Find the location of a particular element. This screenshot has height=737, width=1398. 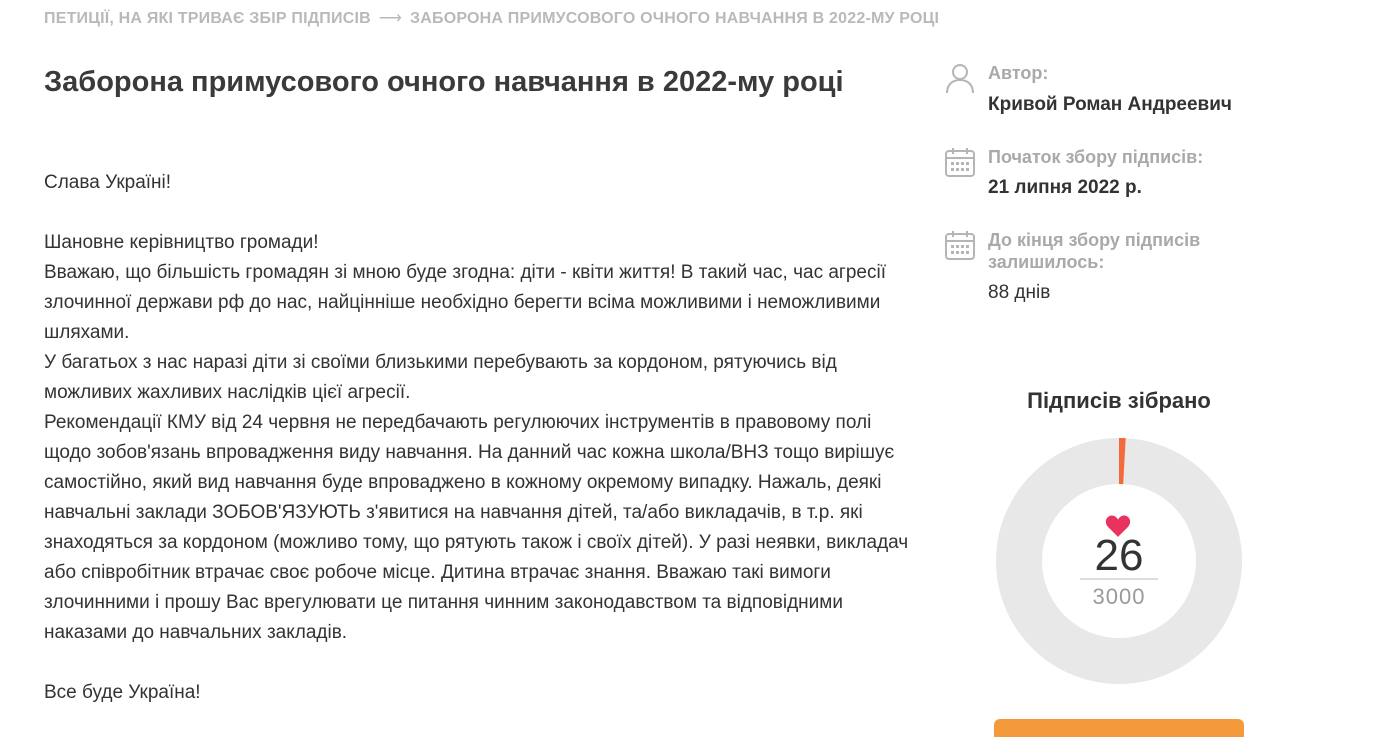

start-date-label: Початок збору підписів: is located at coordinates (1096, 157).